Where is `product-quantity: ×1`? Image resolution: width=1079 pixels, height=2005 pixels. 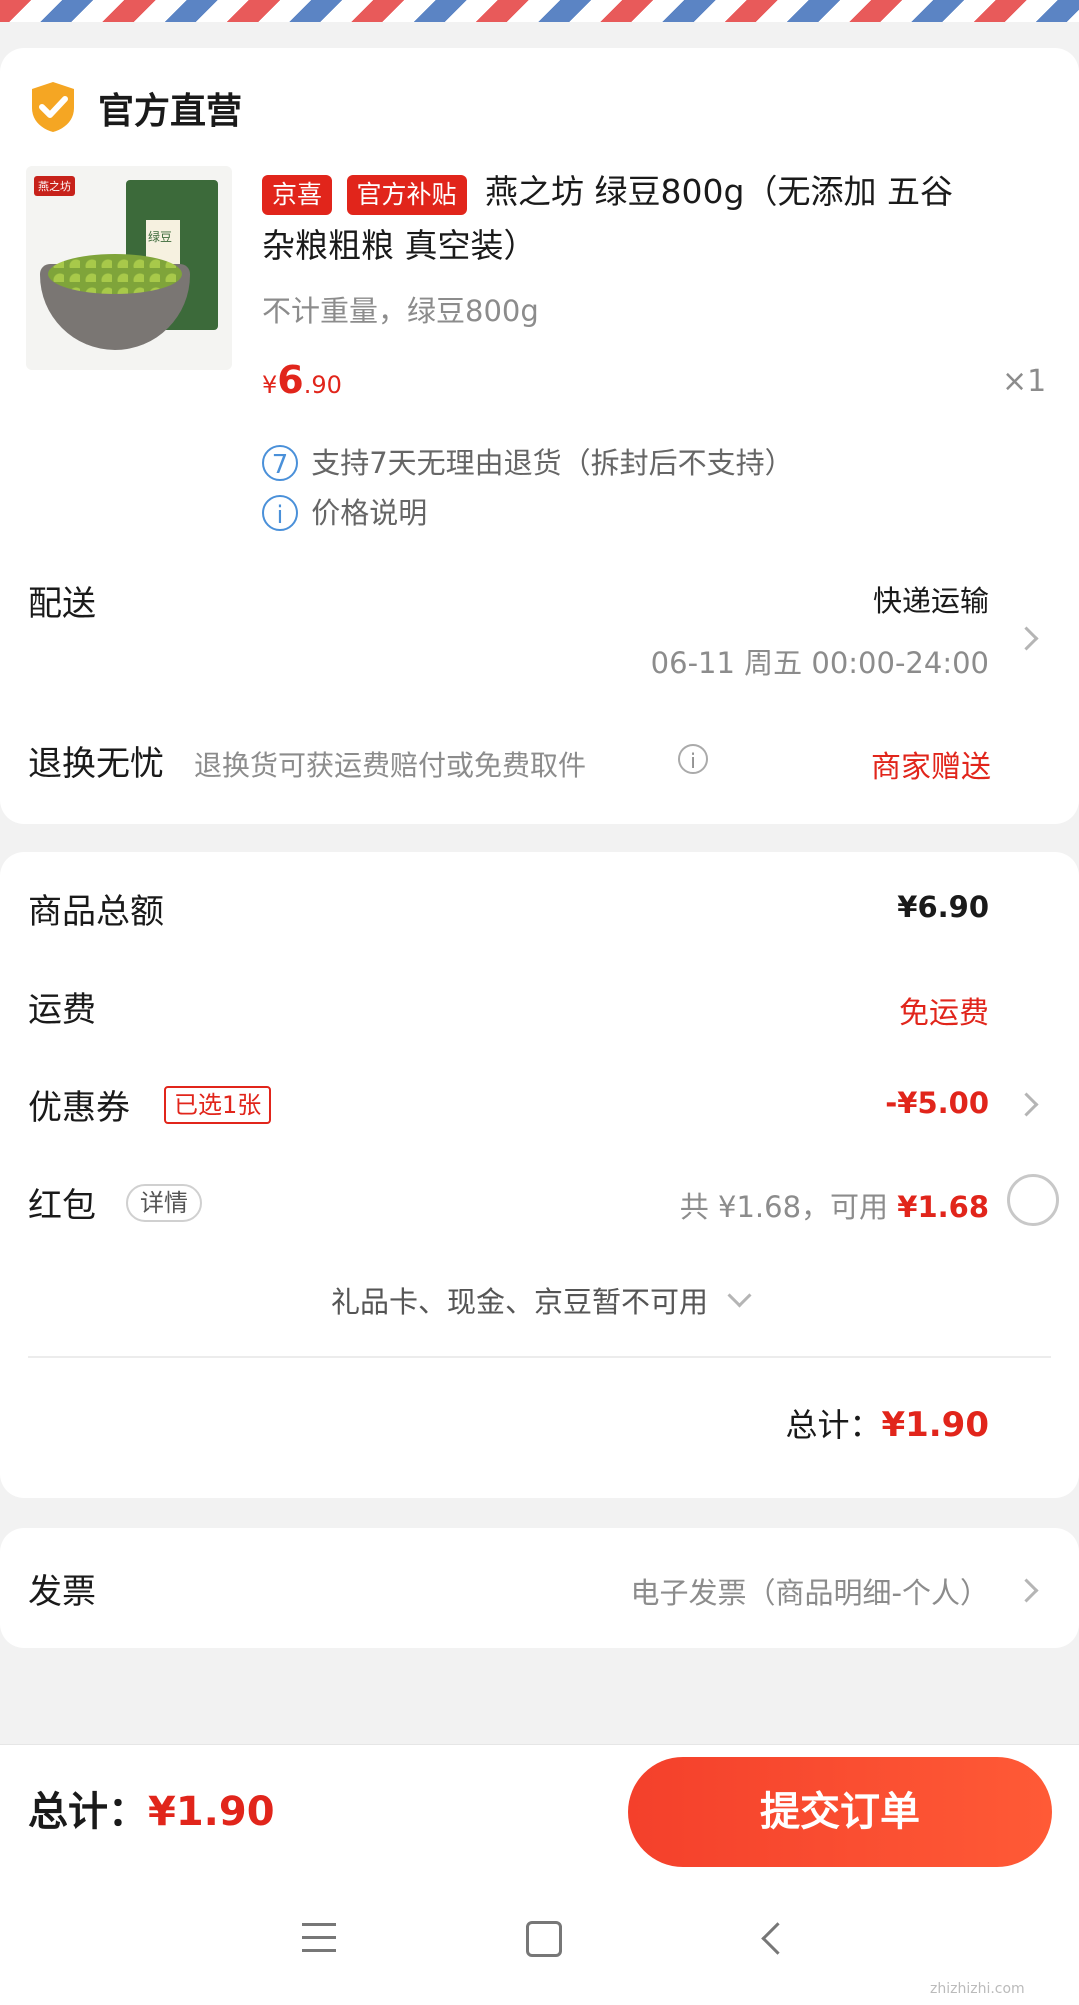
product-quantity: ×1 is located at coordinates (1024, 381).